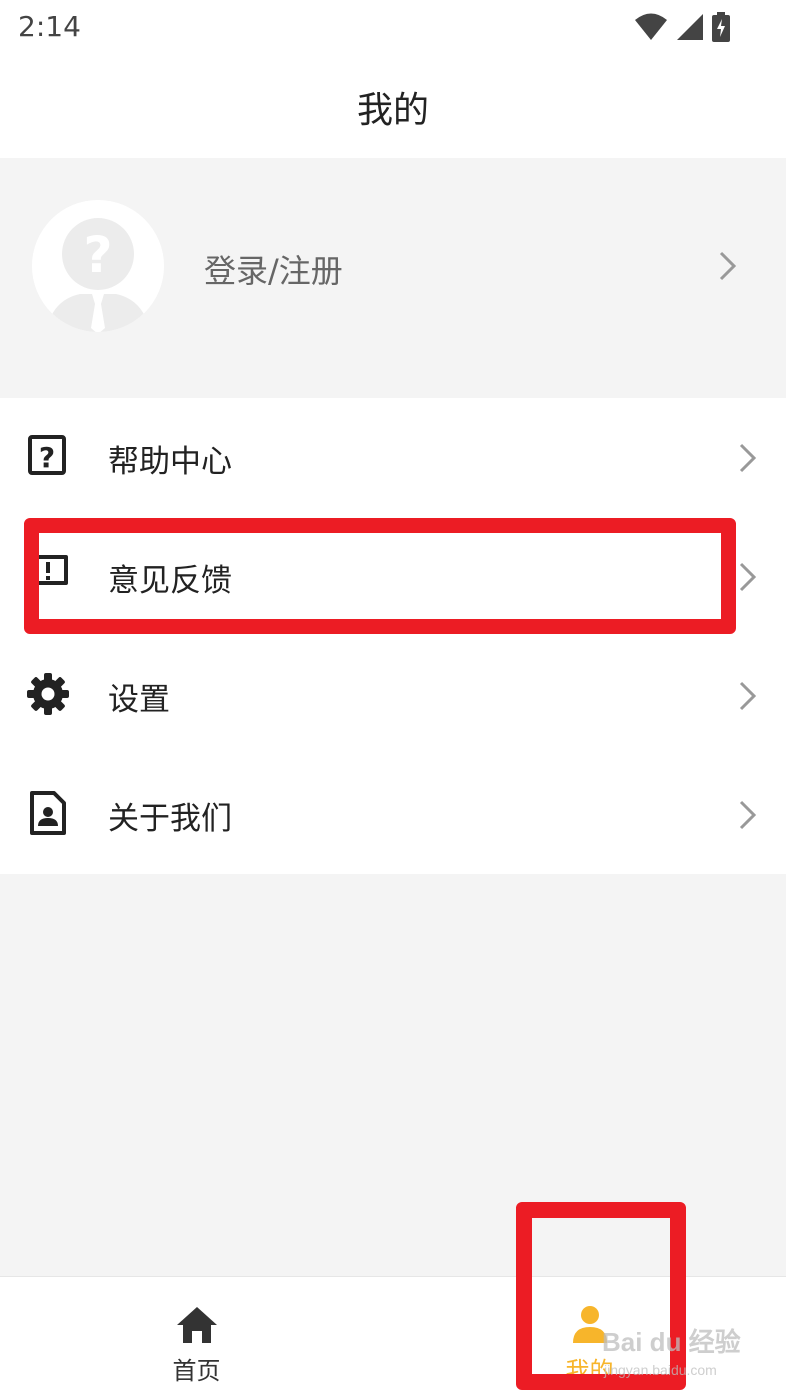 The height and width of the screenshot is (1398, 786). What do you see at coordinates (380, 576) in the screenshot?
I see `annotation-highlight-feedback` at bounding box center [380, 576].